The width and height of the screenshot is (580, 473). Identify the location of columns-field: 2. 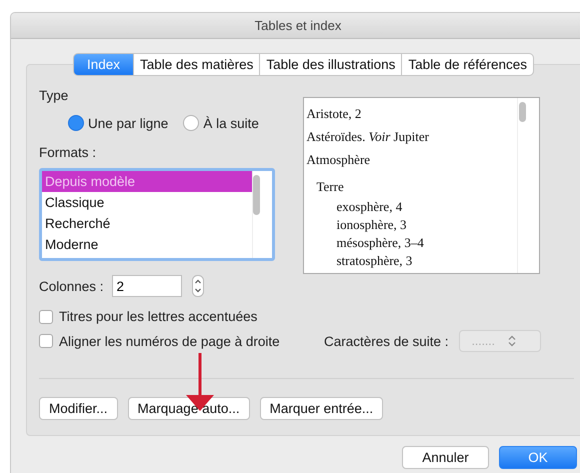
(147, 286).